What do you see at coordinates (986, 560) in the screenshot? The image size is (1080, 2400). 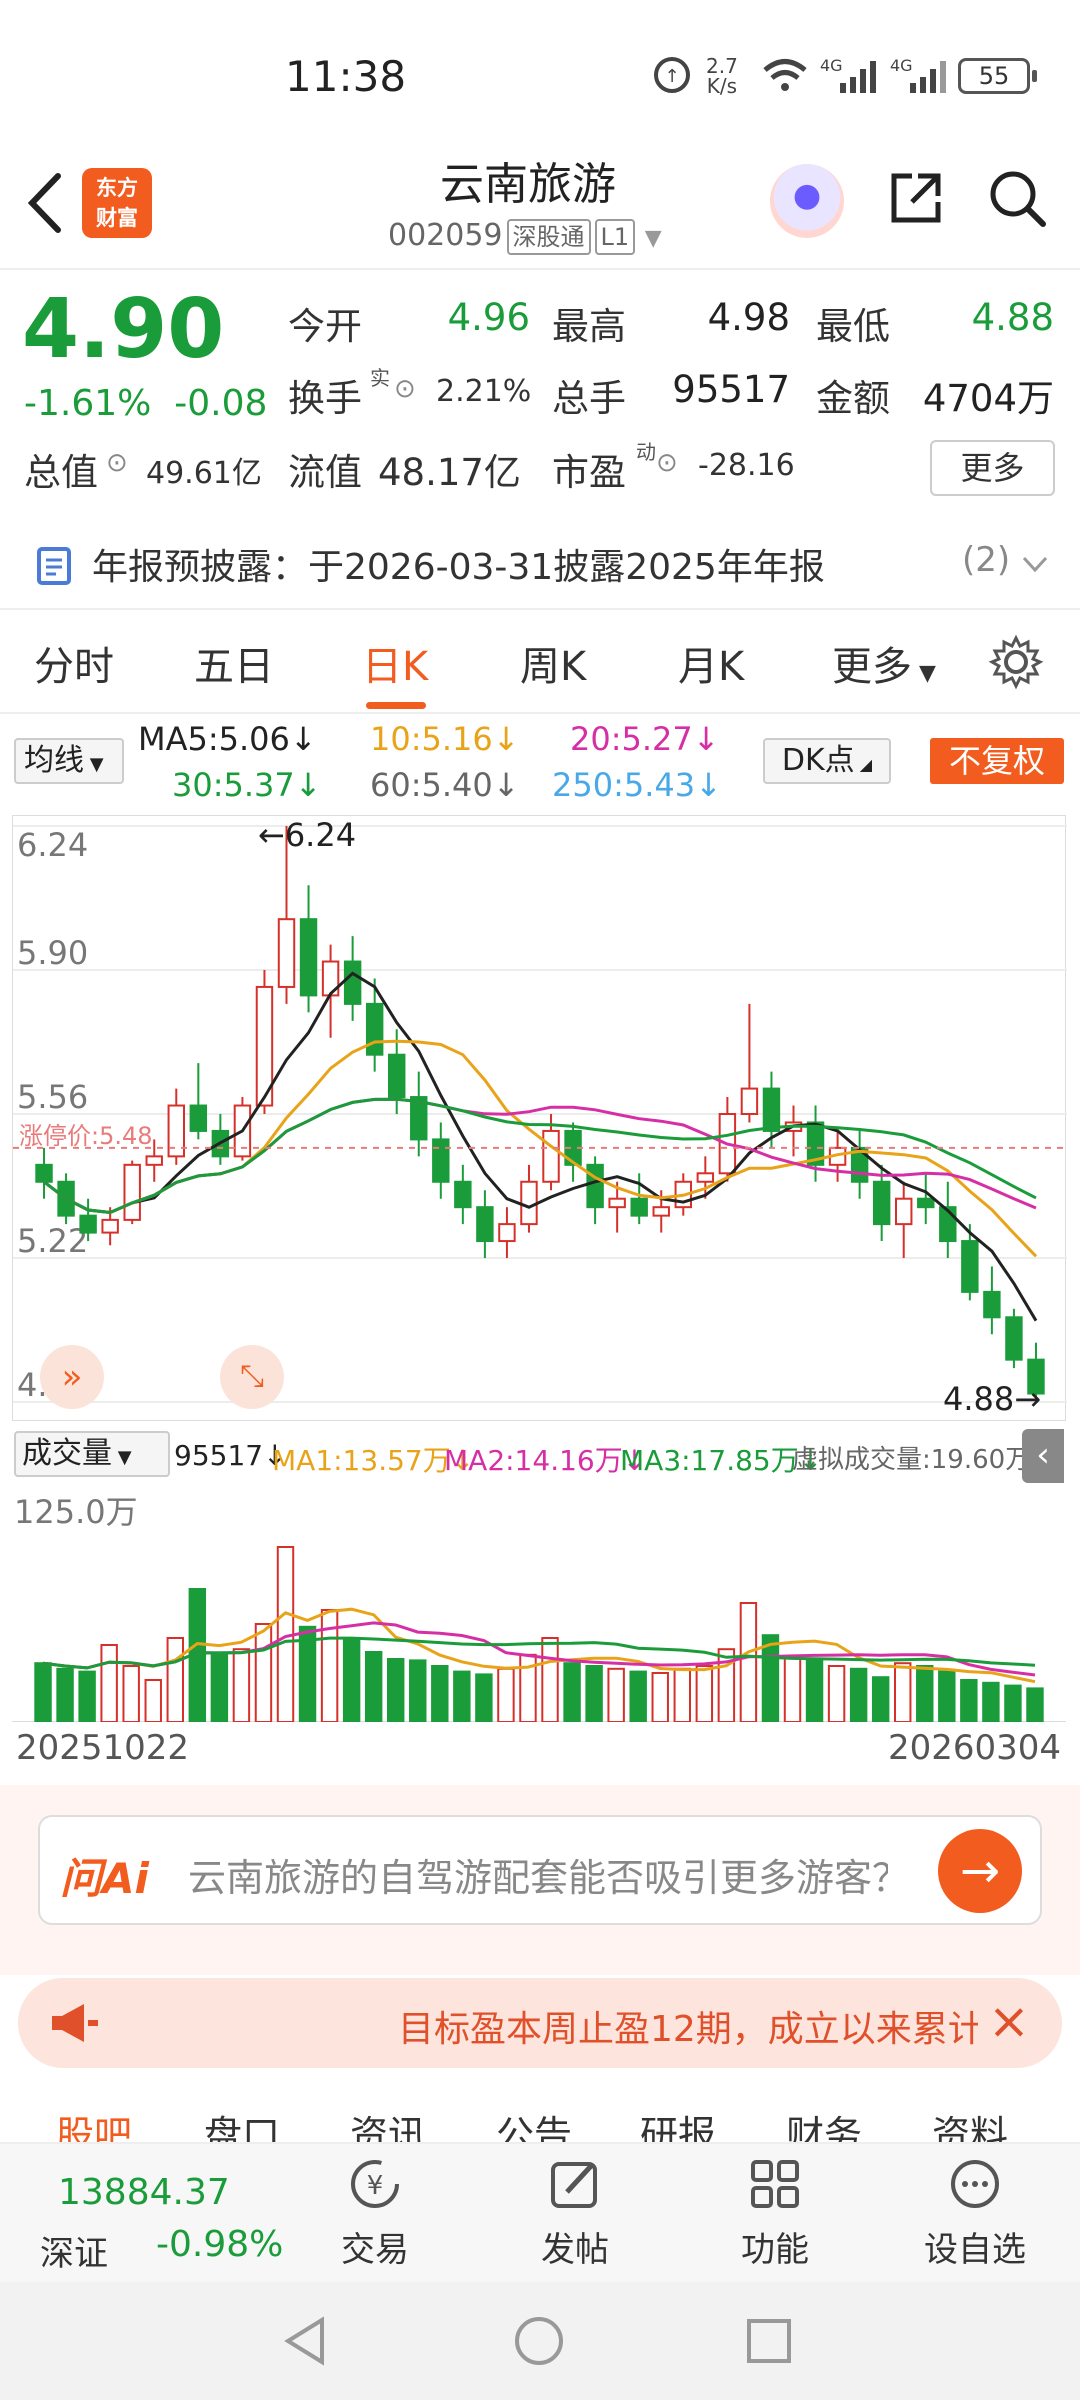 I see `notice-count: (2)` at bounding box center [986, 560].